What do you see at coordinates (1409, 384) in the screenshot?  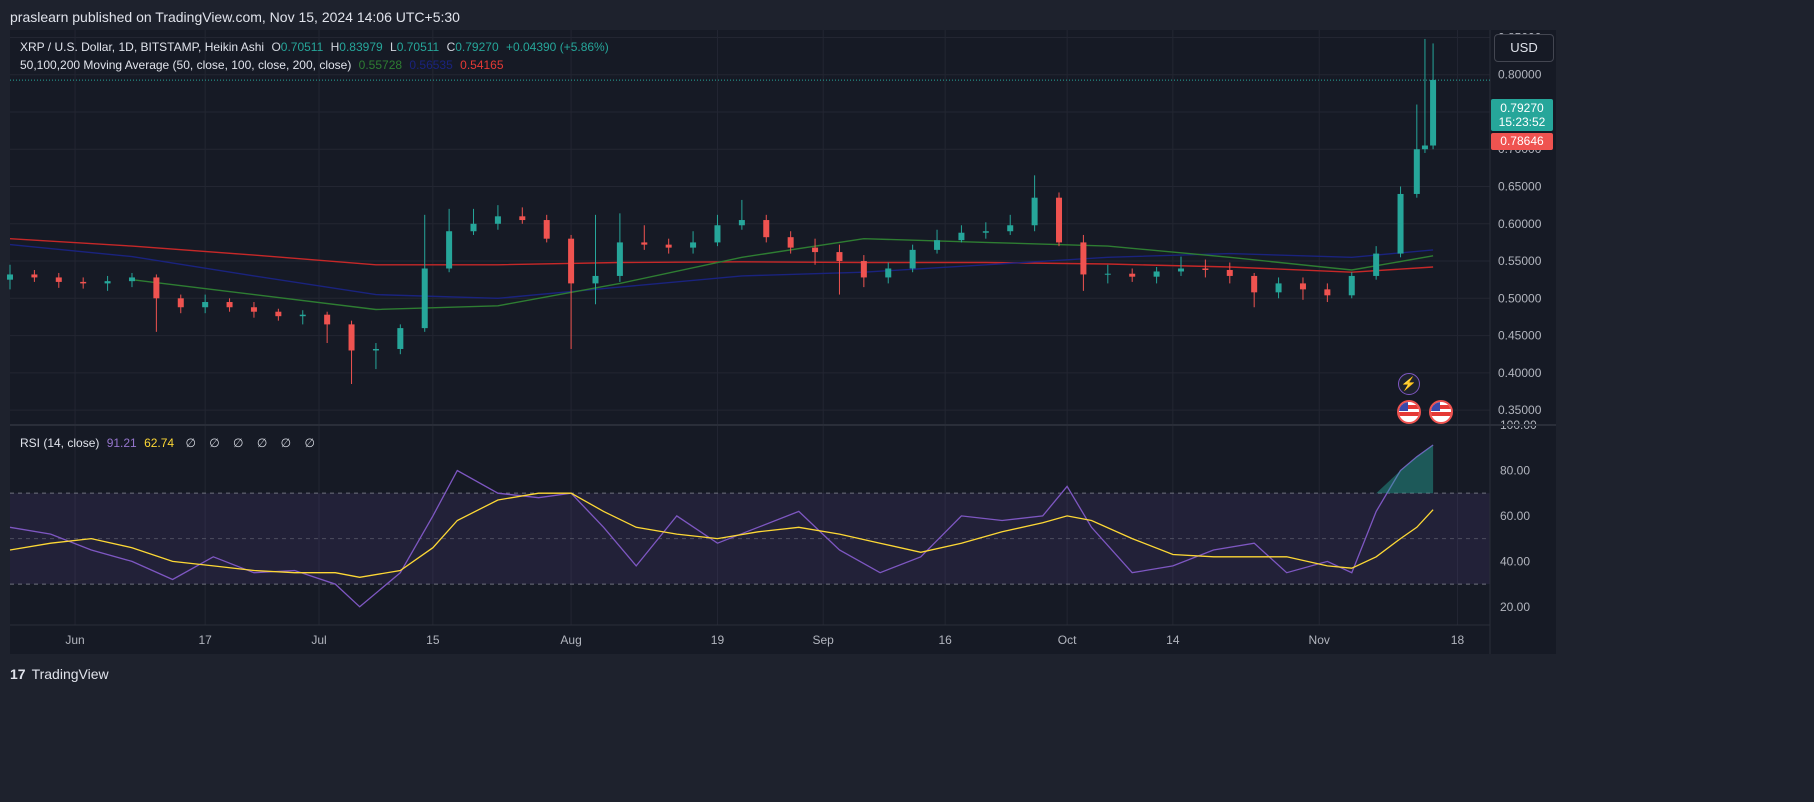 I see `event-lightning-icon: ⚡` at bounding box center [1409, 384].